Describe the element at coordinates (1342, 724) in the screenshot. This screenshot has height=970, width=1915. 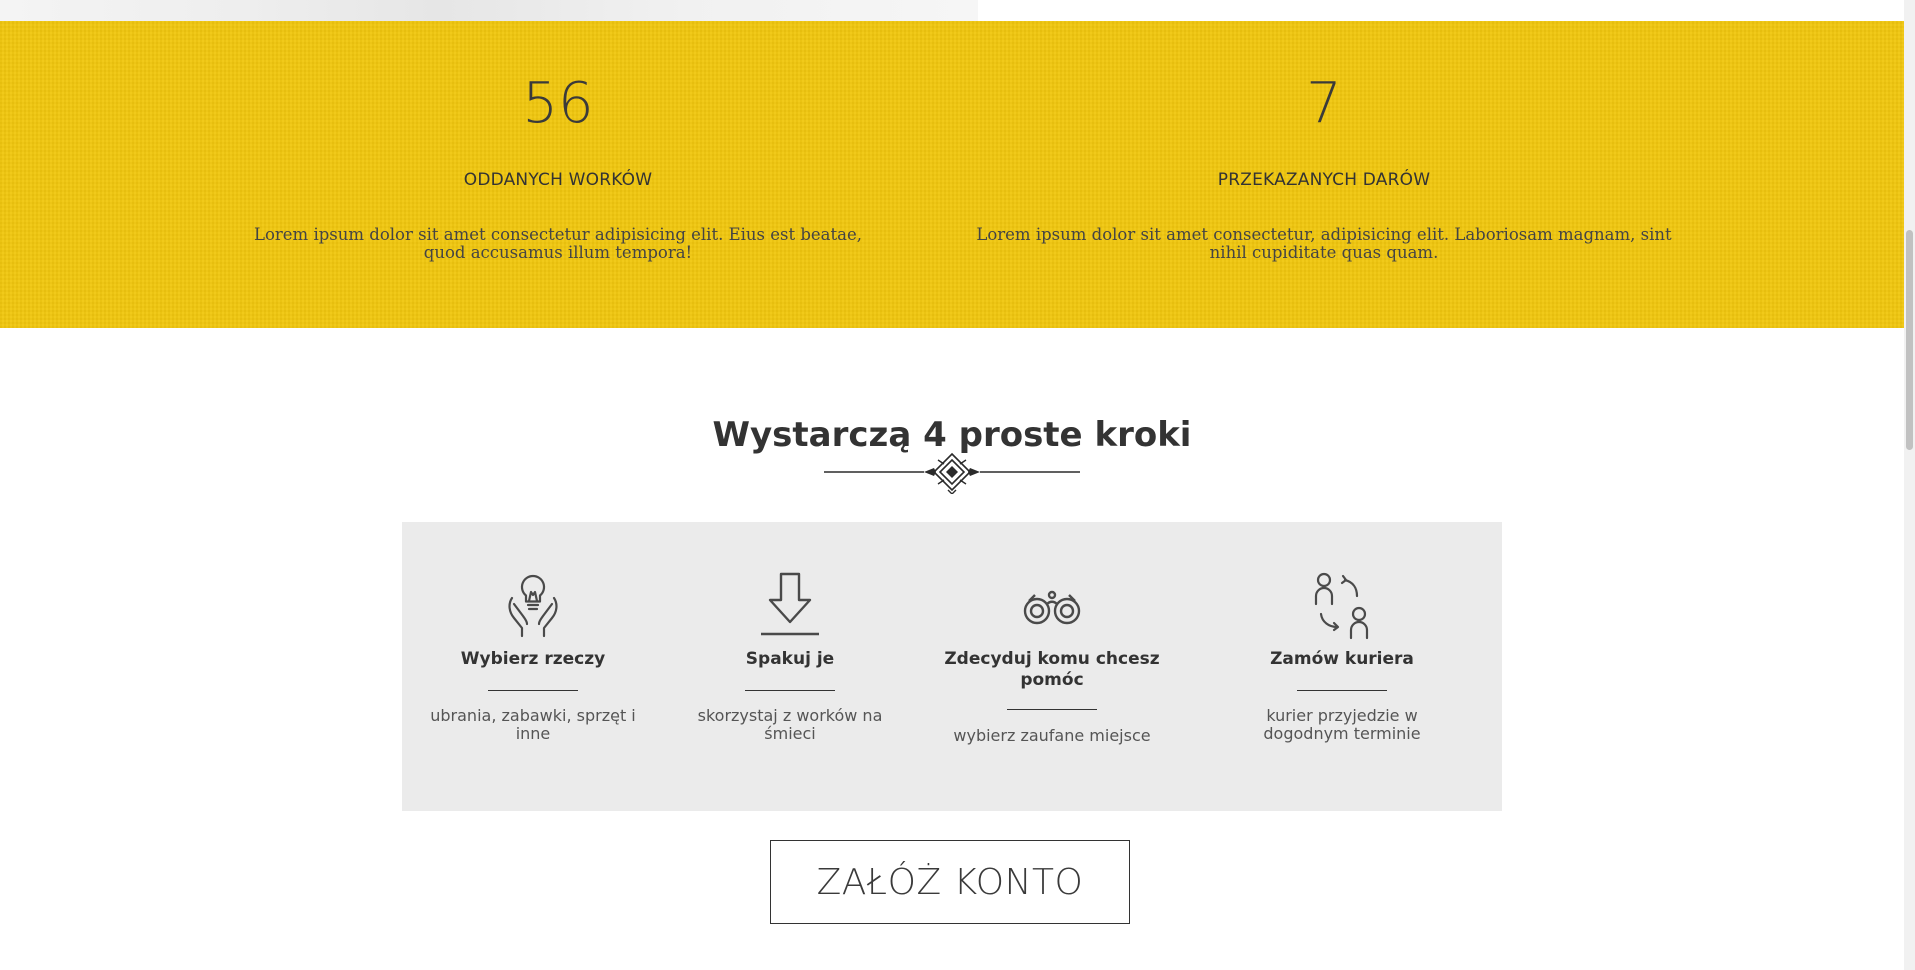
I see `step-subtitle: kurier przyjedzie w dogodnym terminie` at that location.